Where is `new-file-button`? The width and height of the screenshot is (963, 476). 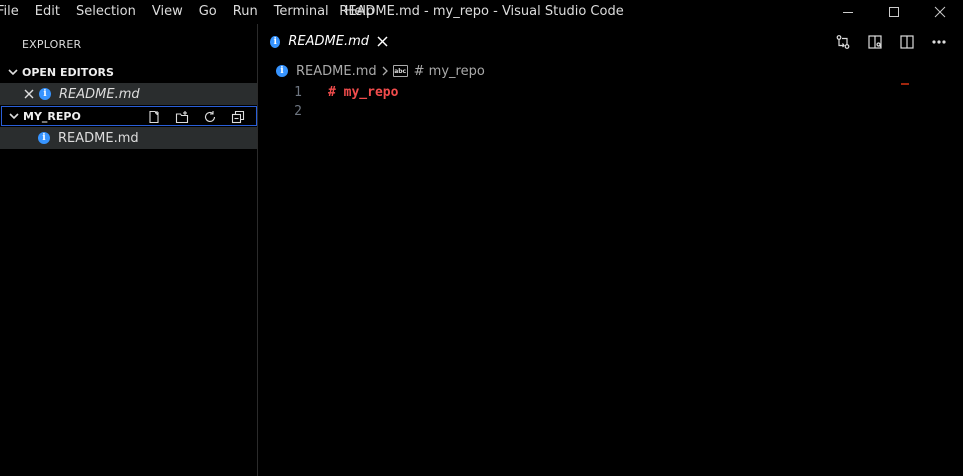 new-file-button is located at coordinates (154, 117).